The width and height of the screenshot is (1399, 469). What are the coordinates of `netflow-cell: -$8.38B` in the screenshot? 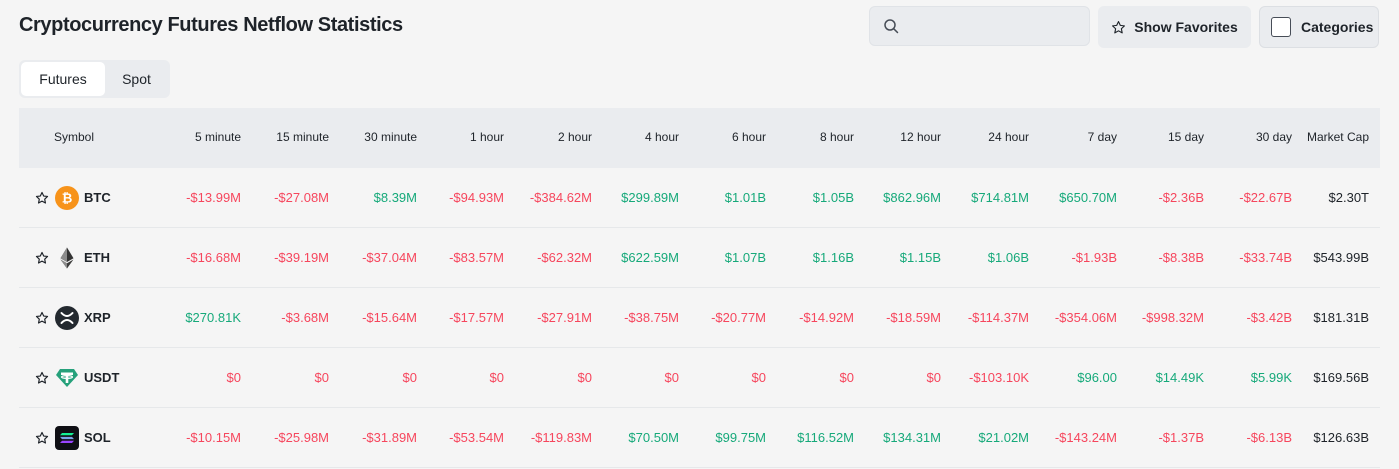 It's located at (1181, 257).